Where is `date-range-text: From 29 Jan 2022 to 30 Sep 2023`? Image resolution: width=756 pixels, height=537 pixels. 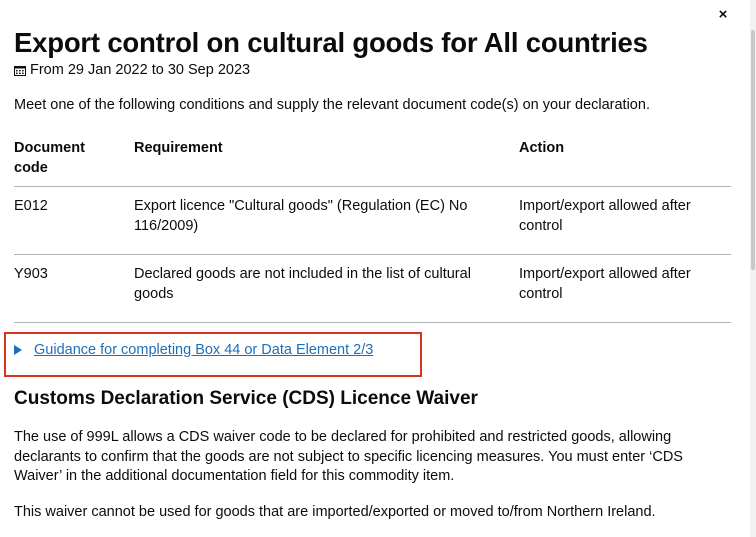
date-range-text: From 29 Jan 2022 to 30 Sep 2023 is located at coordinates (140, 70).